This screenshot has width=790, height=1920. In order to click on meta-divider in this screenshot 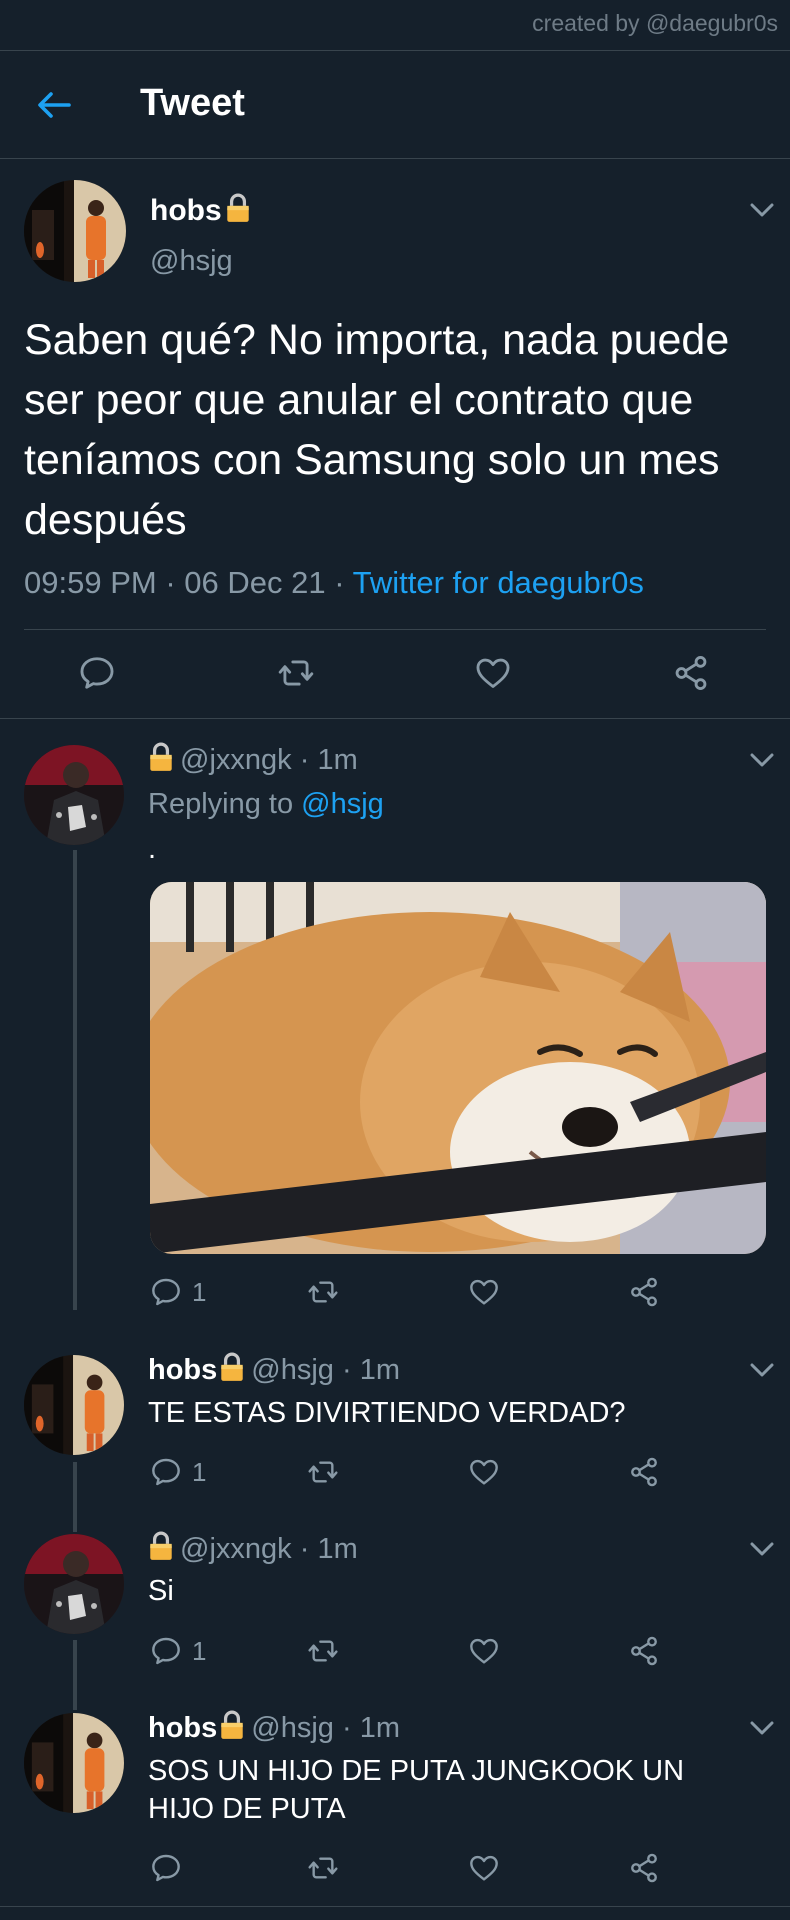, I will do `click(395, 629)`.